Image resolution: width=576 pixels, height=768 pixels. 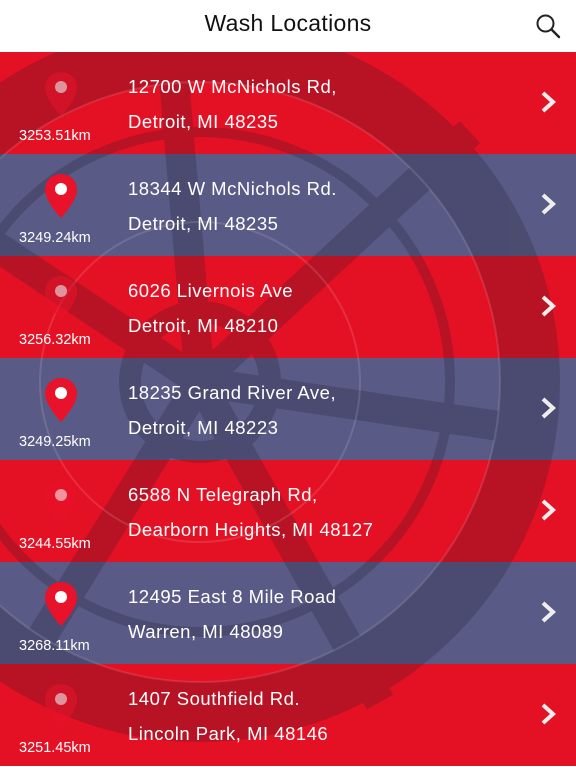 I want to click on navigation-bar: Wash Locations, so click(x=288, y=26).